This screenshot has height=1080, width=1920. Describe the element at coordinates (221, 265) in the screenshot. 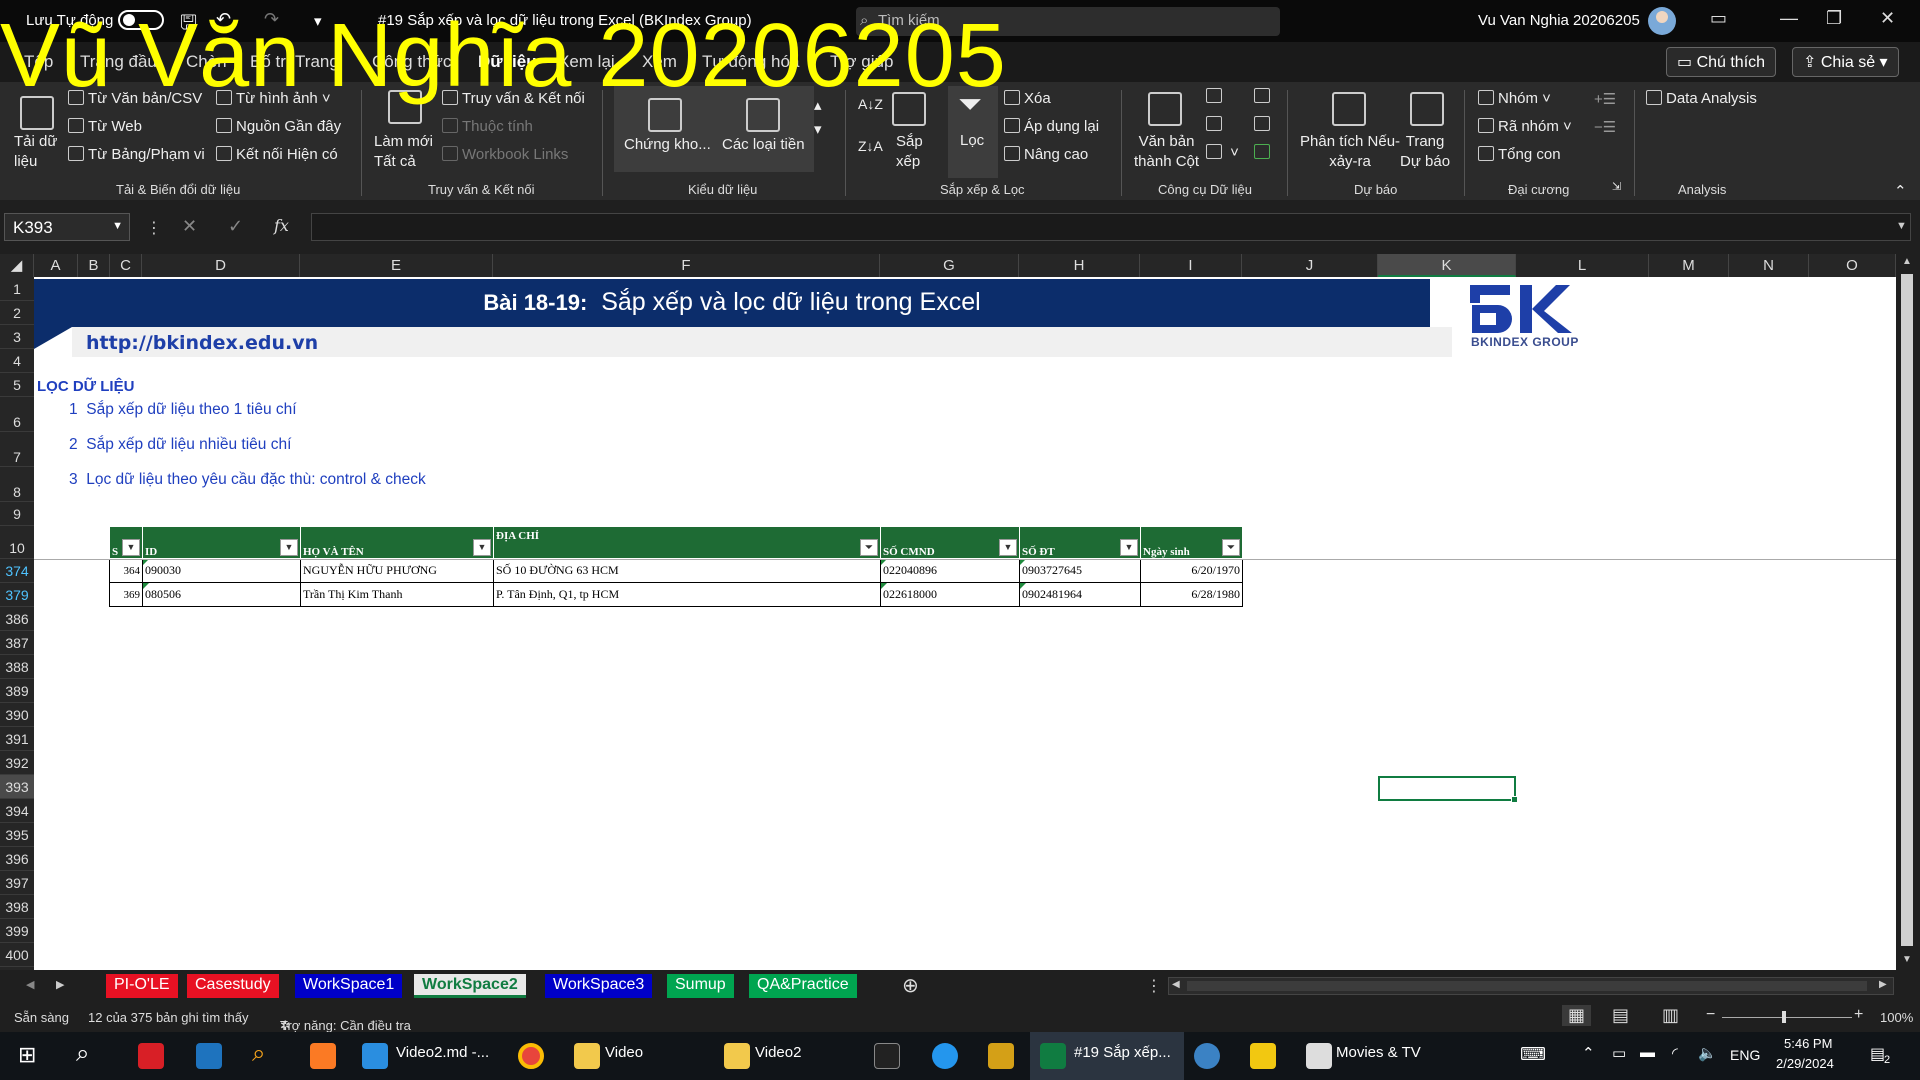

I see `column-header: D` at that location.